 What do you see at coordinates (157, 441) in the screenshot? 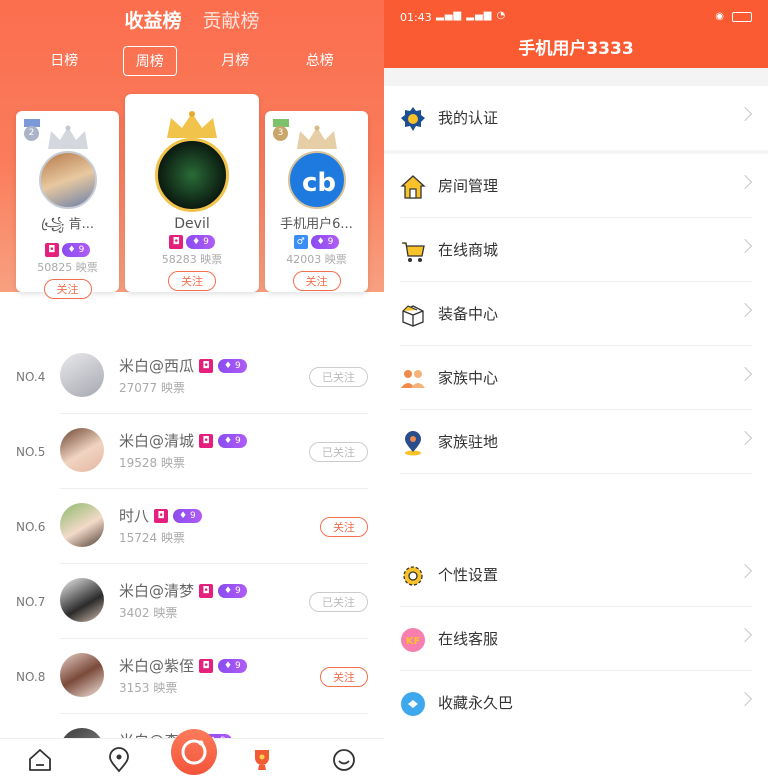
I see `user-name: 米白@清城` at bounding box center [157, 441].